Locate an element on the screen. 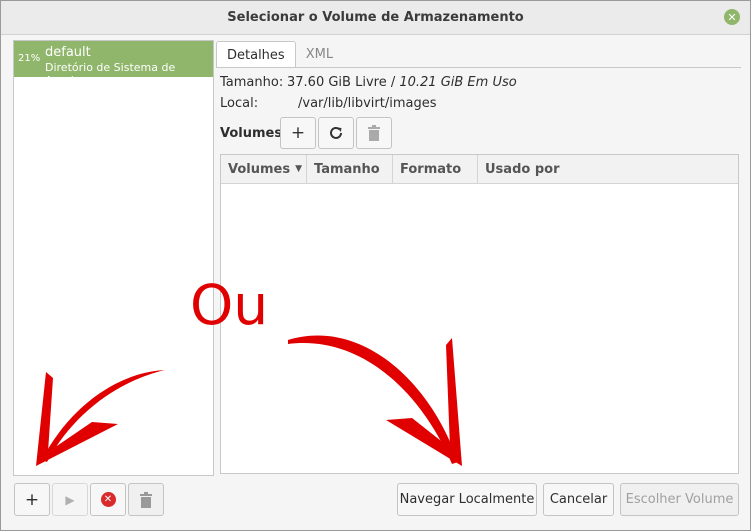 Image resolution: width=751 pixels, height=531 pixels. pool-usage-percent: 21% is located at coordinates (29, 58).